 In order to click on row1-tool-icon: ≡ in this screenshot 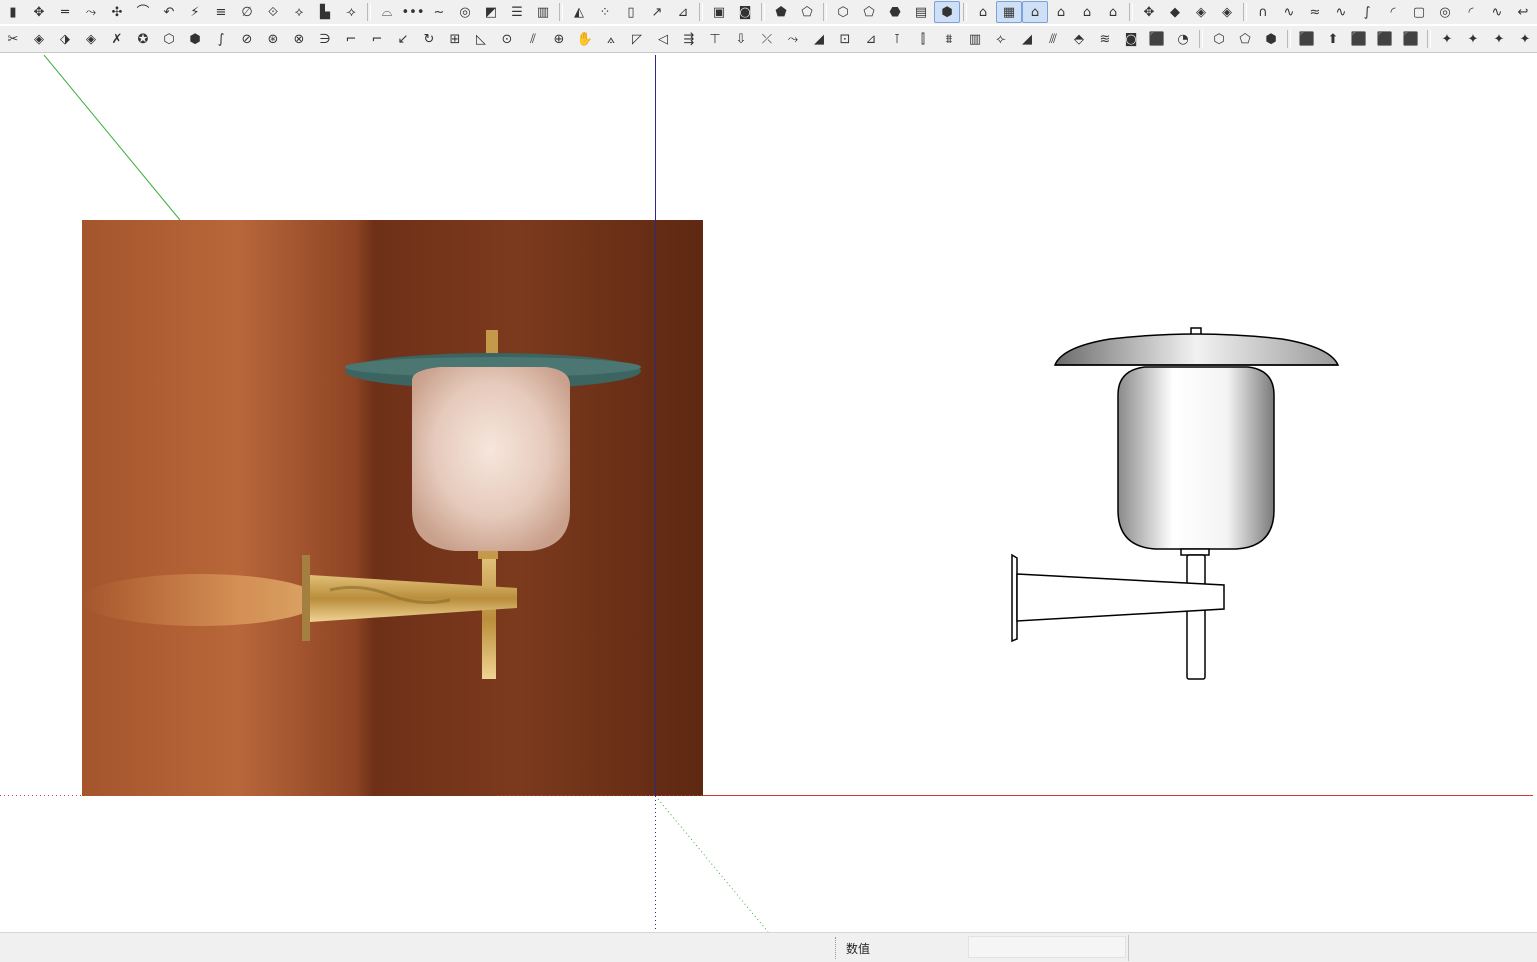, I will do `click(221, 12)`.